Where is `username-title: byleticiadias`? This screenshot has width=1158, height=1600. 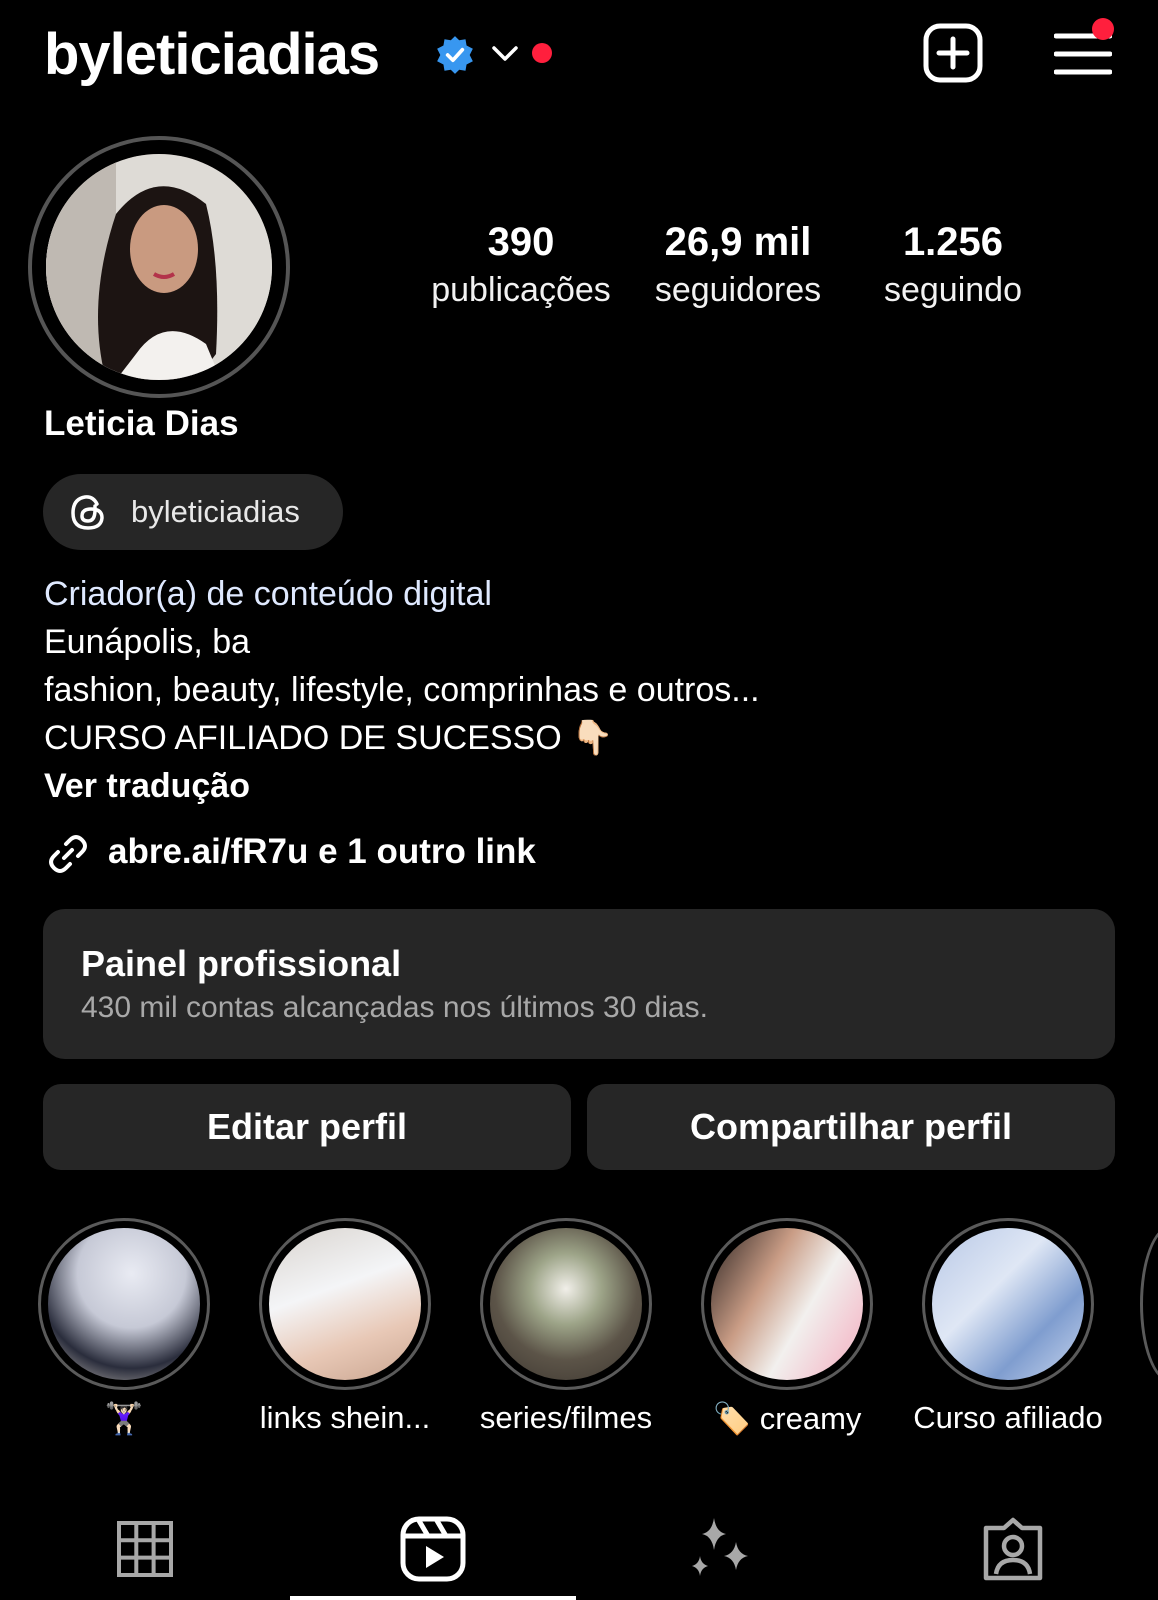 username-title: byleticiadias is located at coordinates (212, 55).